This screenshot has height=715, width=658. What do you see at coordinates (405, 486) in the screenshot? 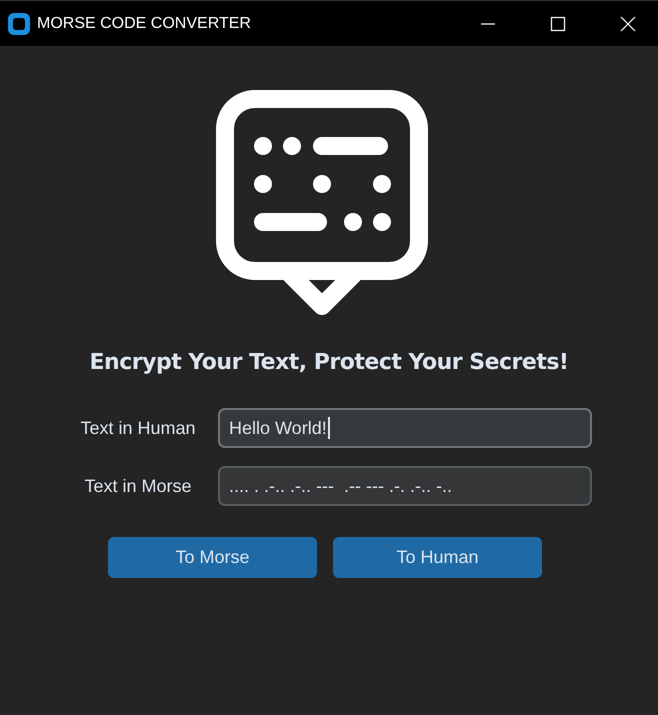
I see `input-field: .... . .-.. .-.. --- .-- --- .-. .-.. -..` at bounding box center [405, 486].